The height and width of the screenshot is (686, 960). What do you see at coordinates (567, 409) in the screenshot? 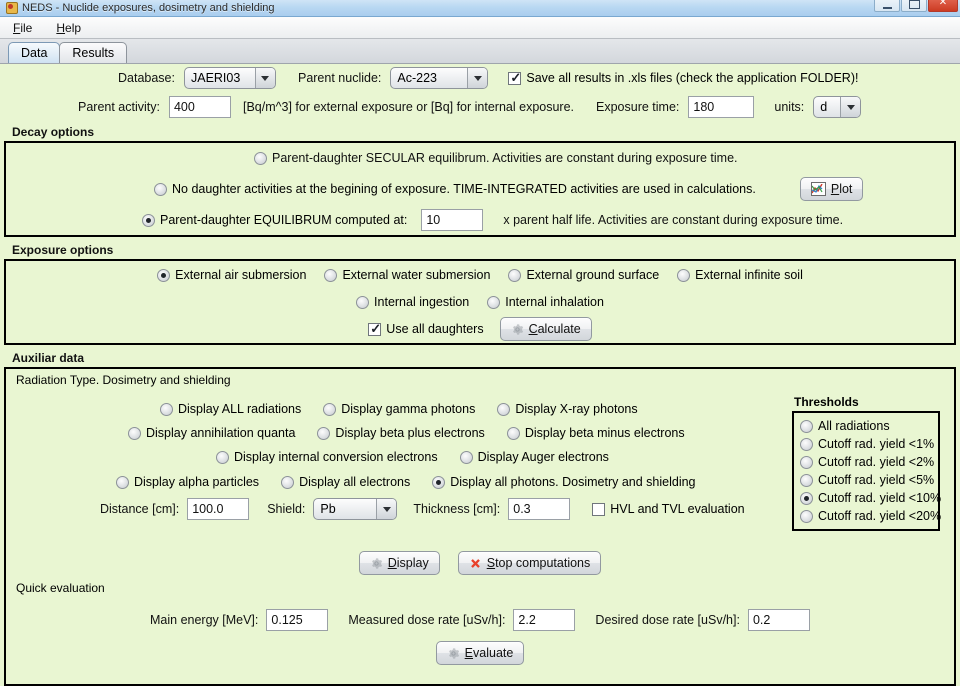
I see `radiation-option-xray: Display X-ray photons` at bounding box center [567, 409].